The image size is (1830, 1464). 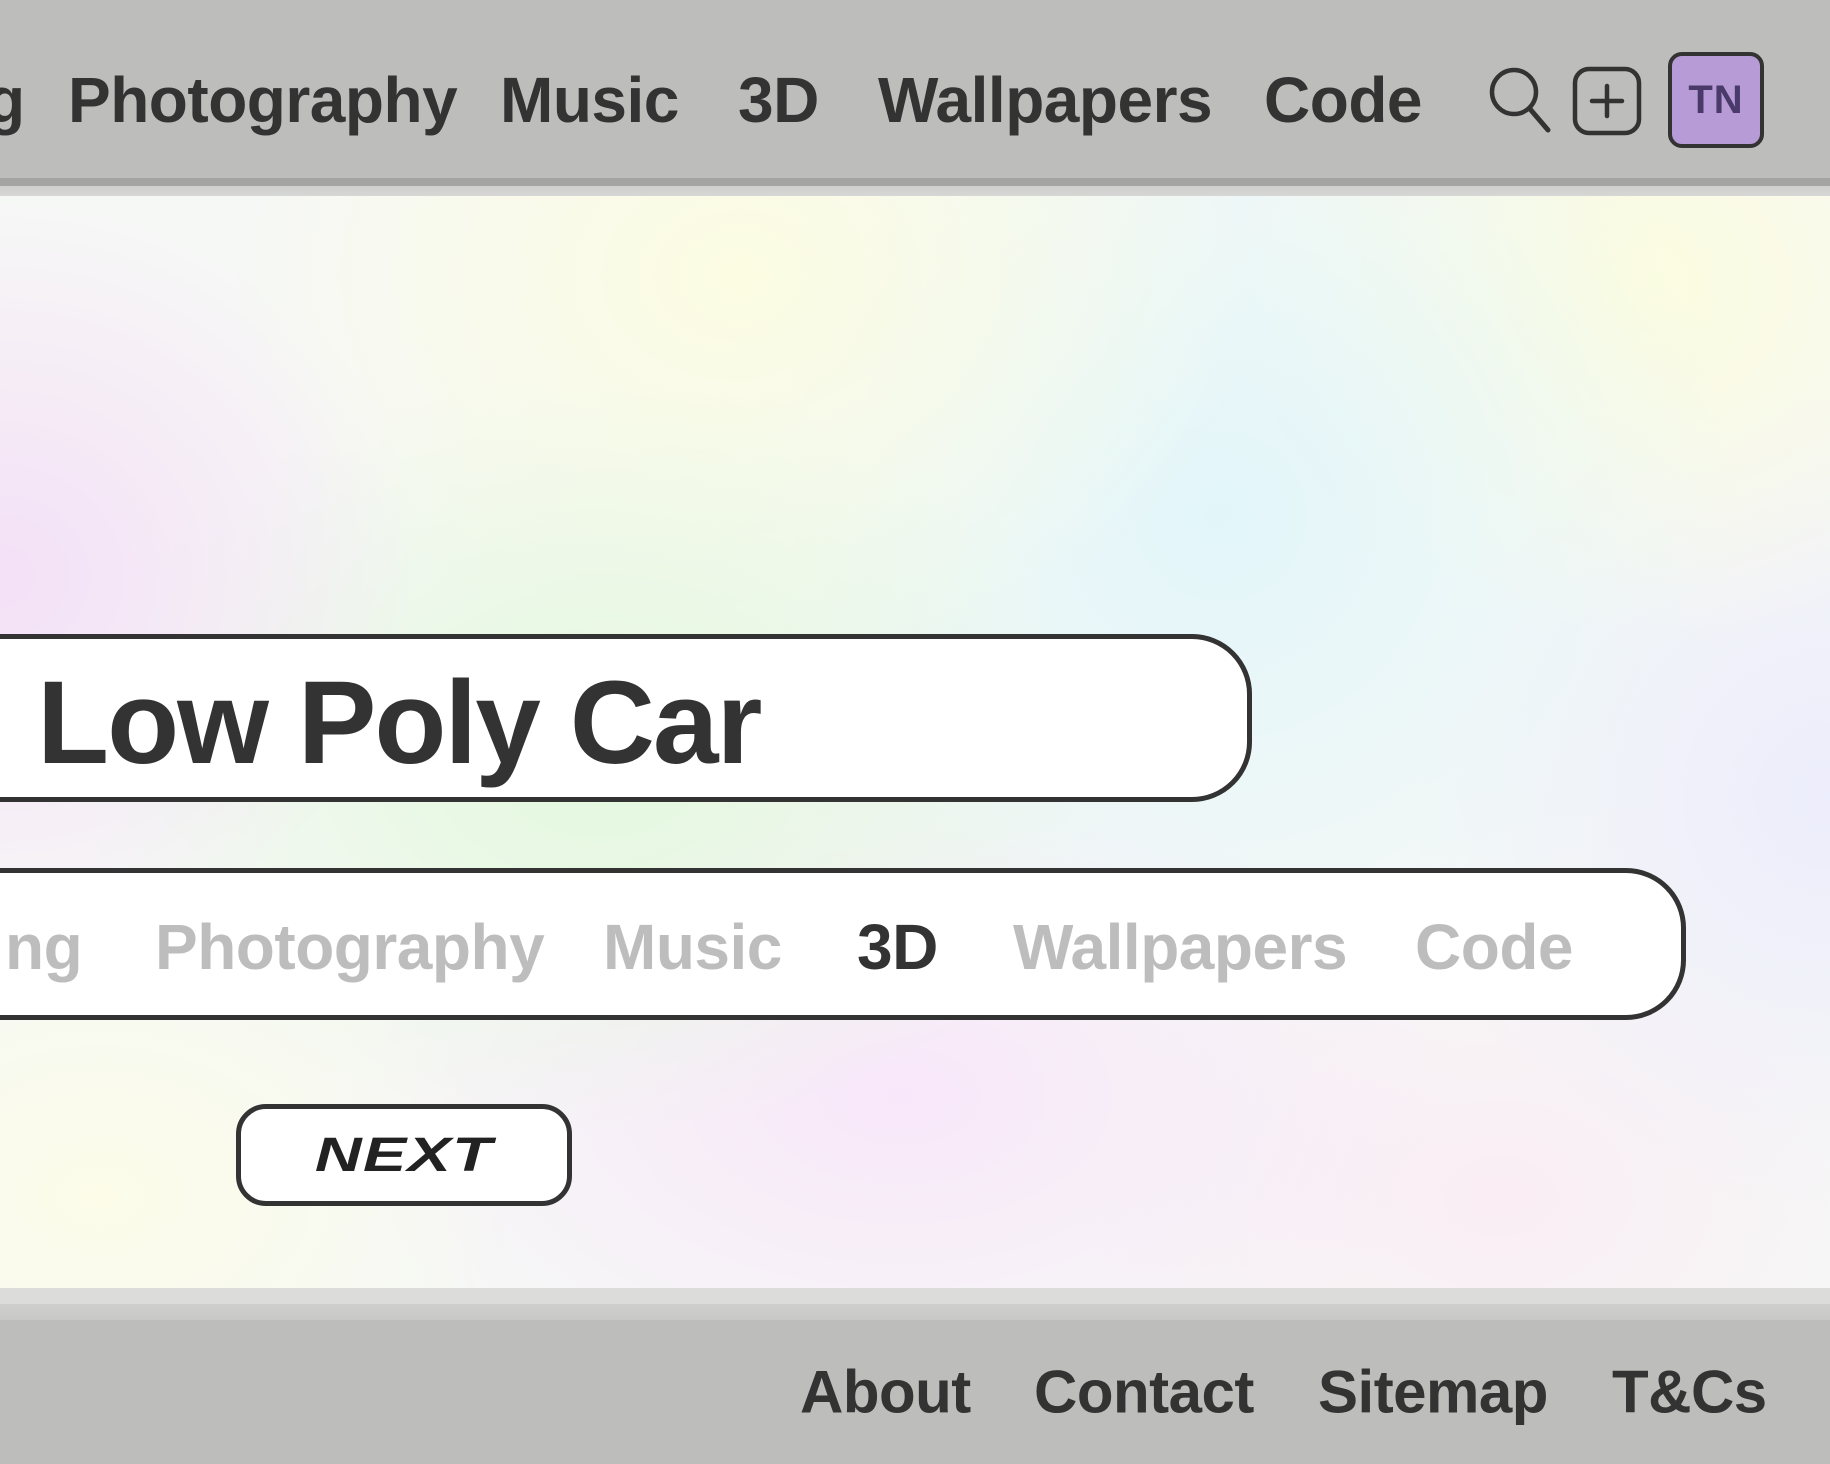 I want to click on header-divider, so click(x=915, y=187).